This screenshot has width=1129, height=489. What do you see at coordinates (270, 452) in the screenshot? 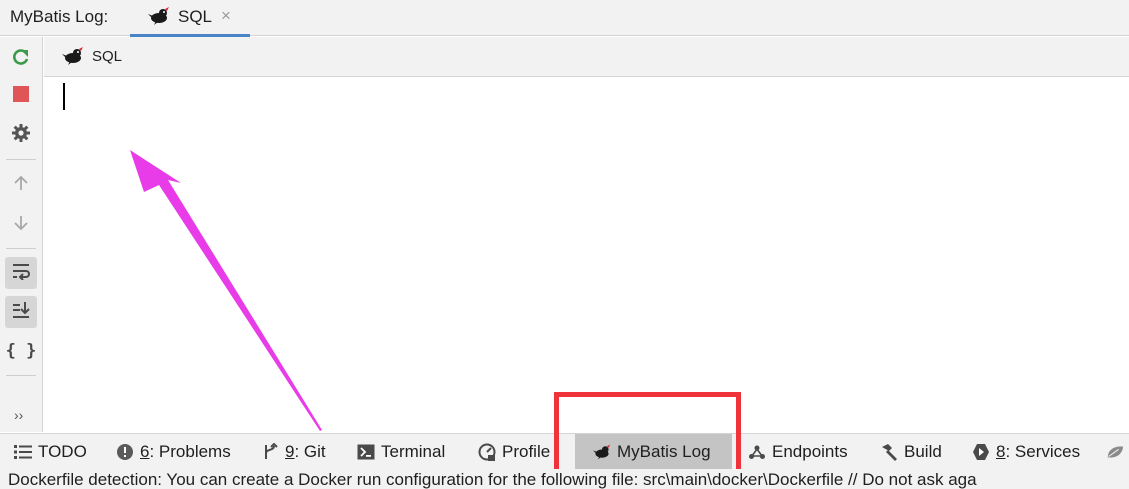
I see `git-branch-icon` at bounding box center [270, 452].